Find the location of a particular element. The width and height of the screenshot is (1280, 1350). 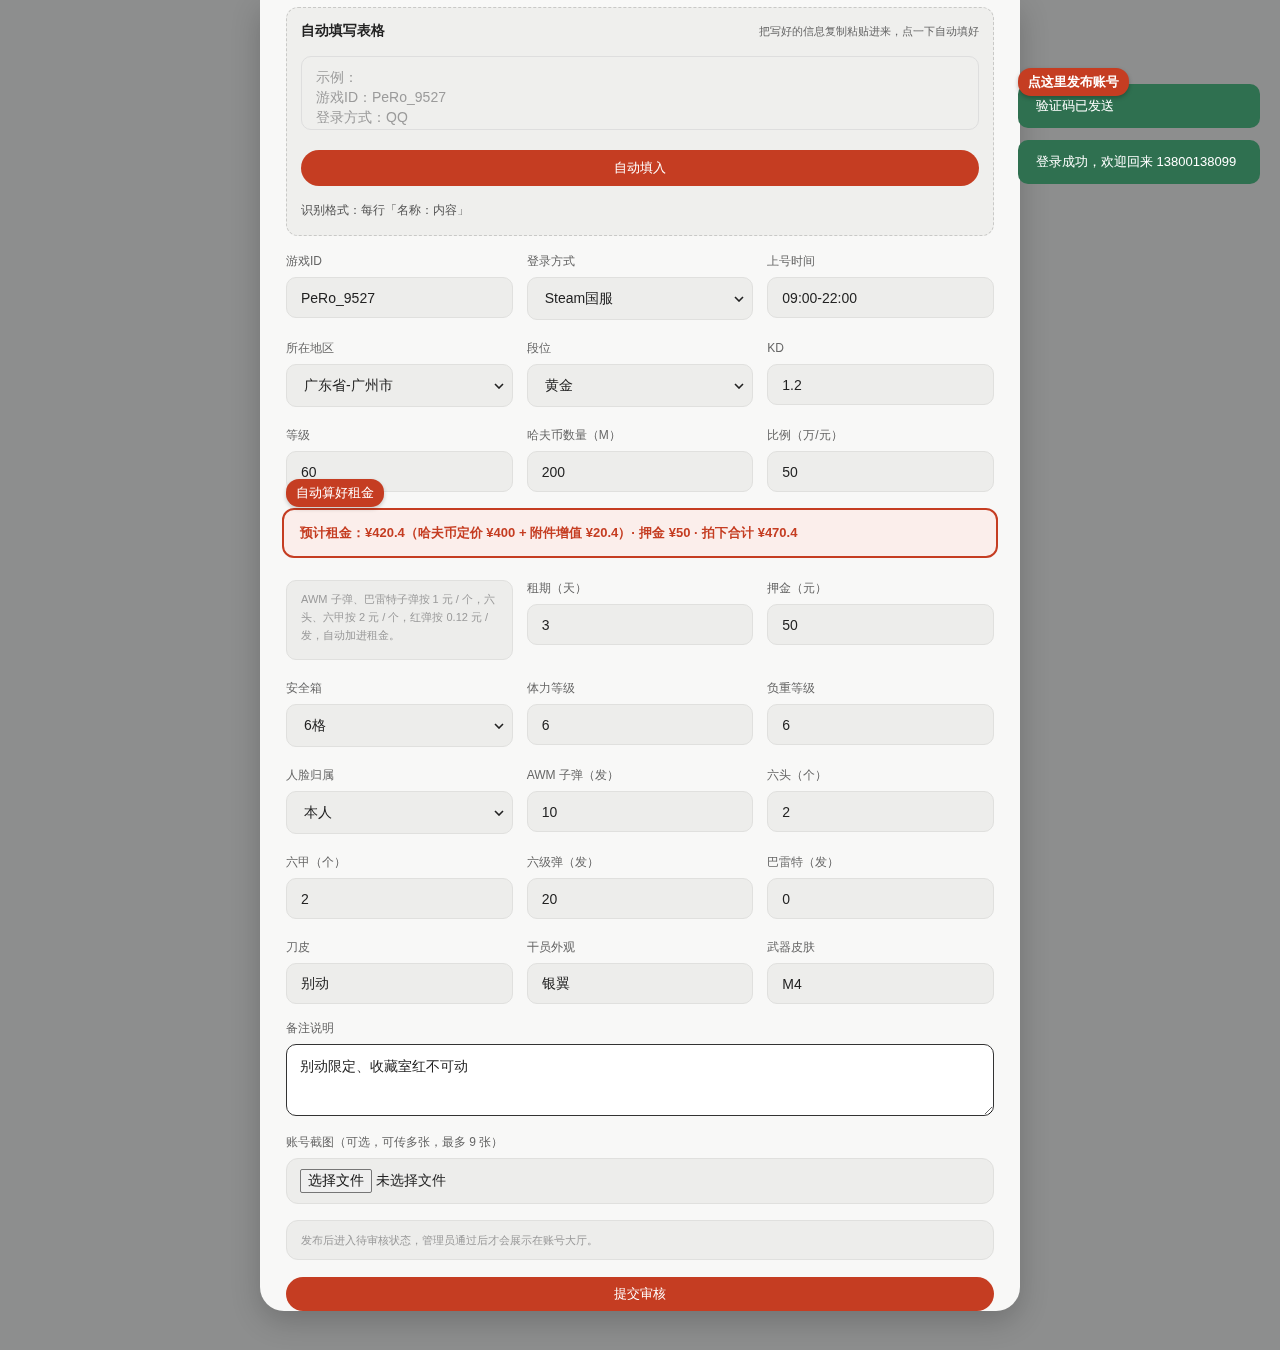

field-label: 负重等级 is located at coordinates (791, 688).